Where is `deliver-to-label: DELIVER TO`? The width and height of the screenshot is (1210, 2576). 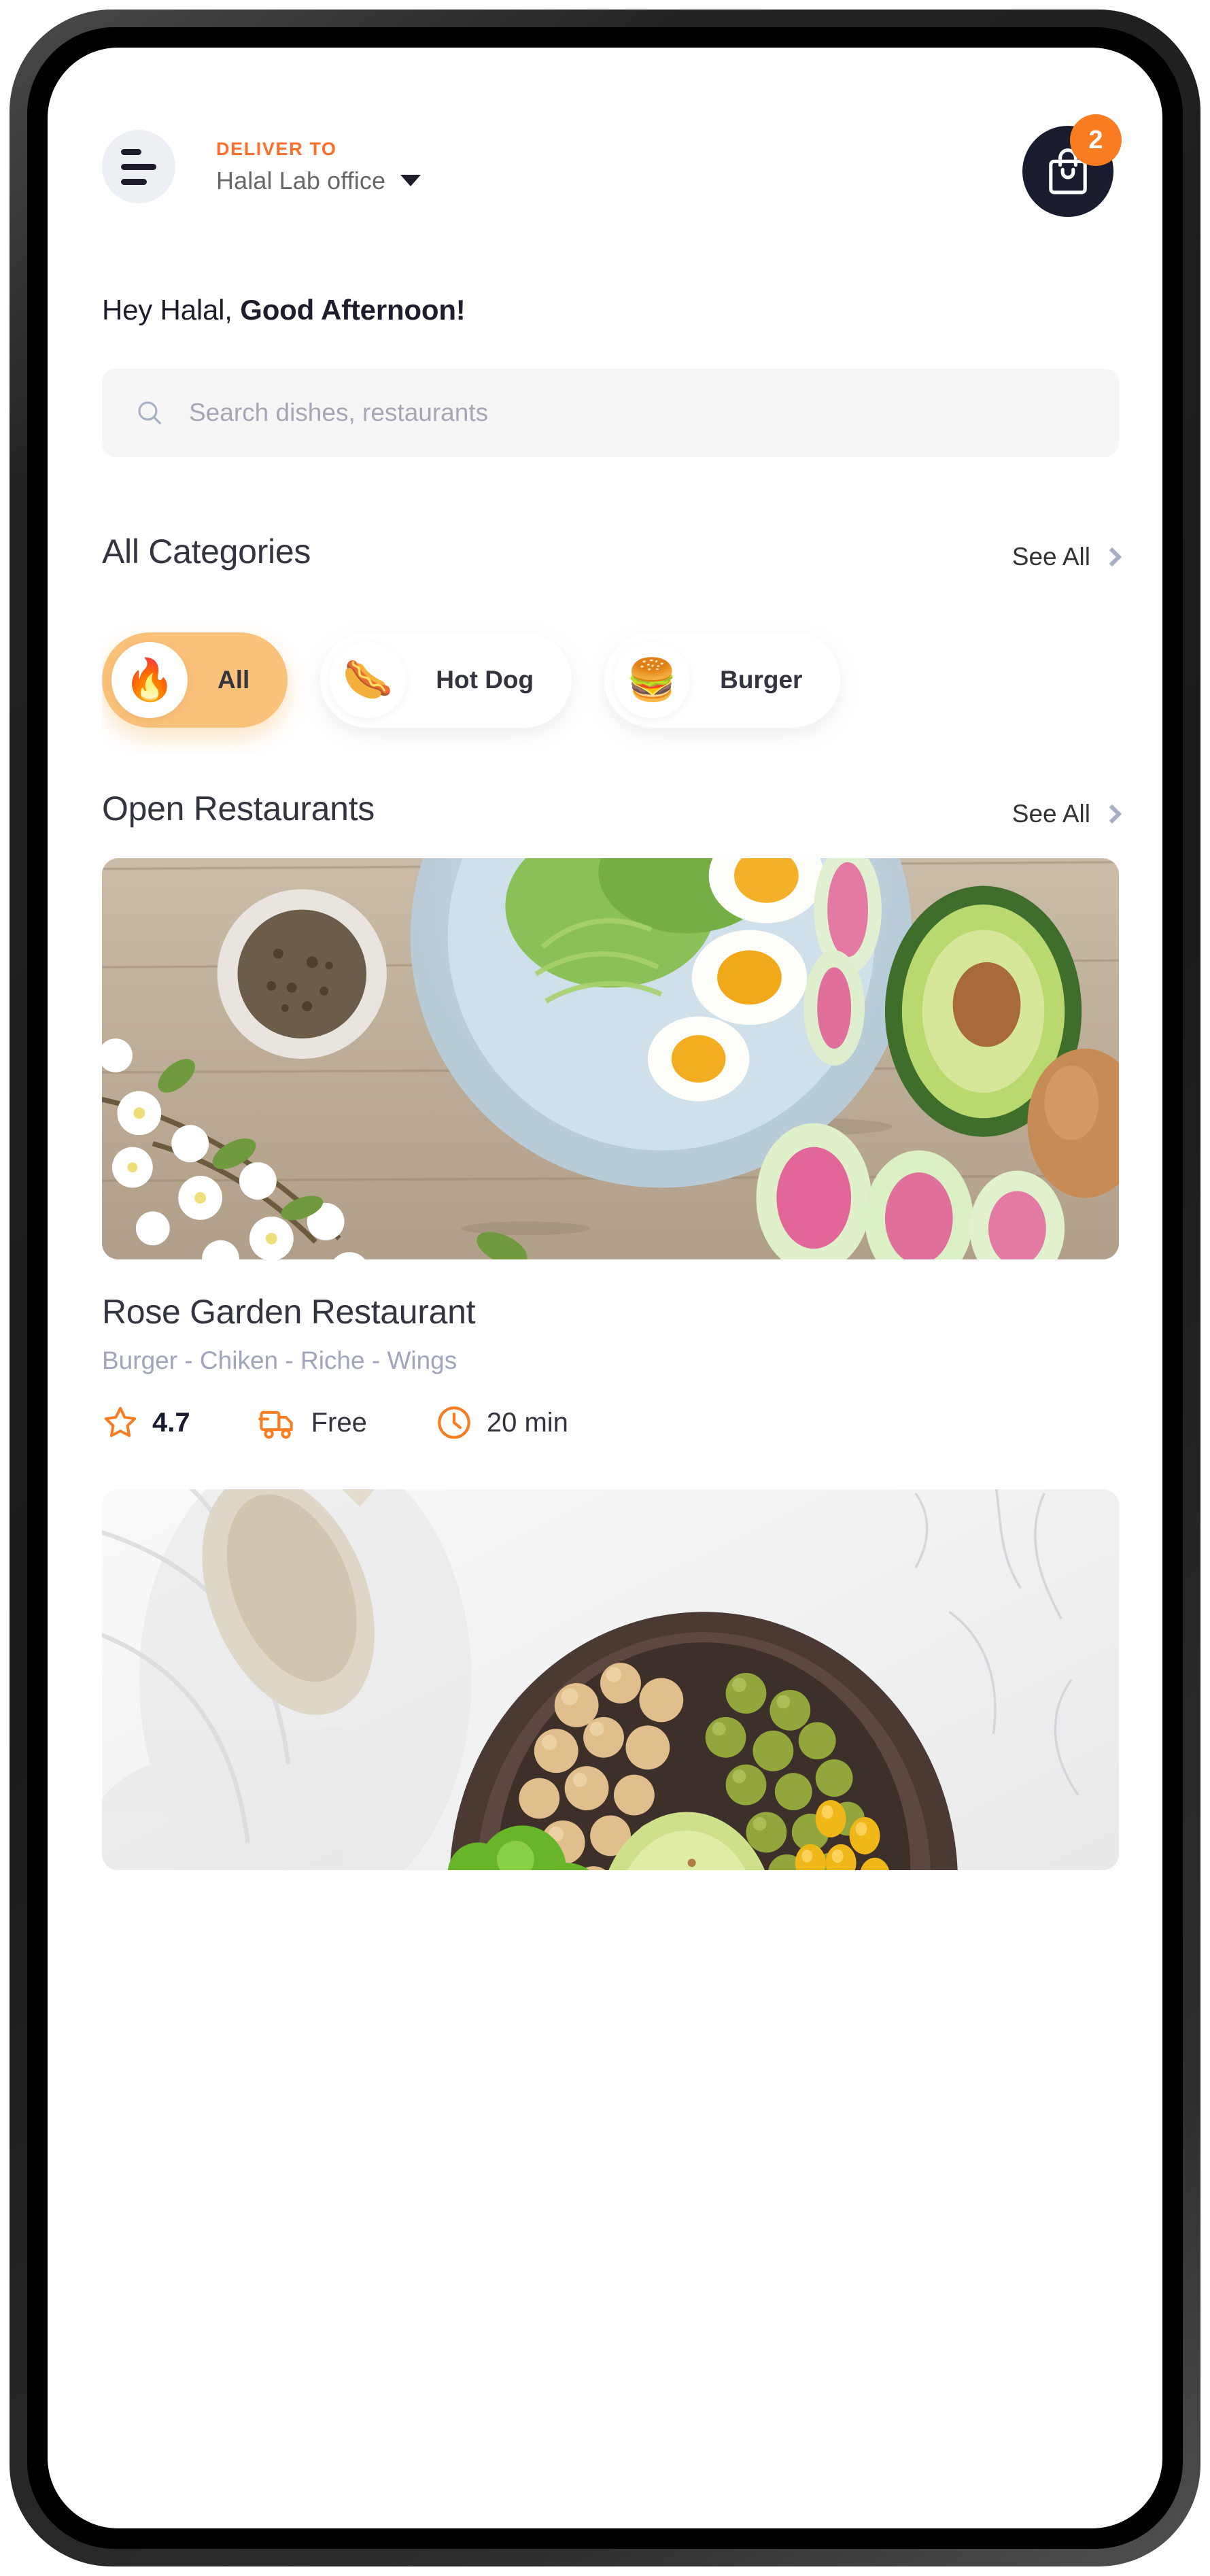
deliver-to-label: DELIVER TO is located at coordinates (276, 148).